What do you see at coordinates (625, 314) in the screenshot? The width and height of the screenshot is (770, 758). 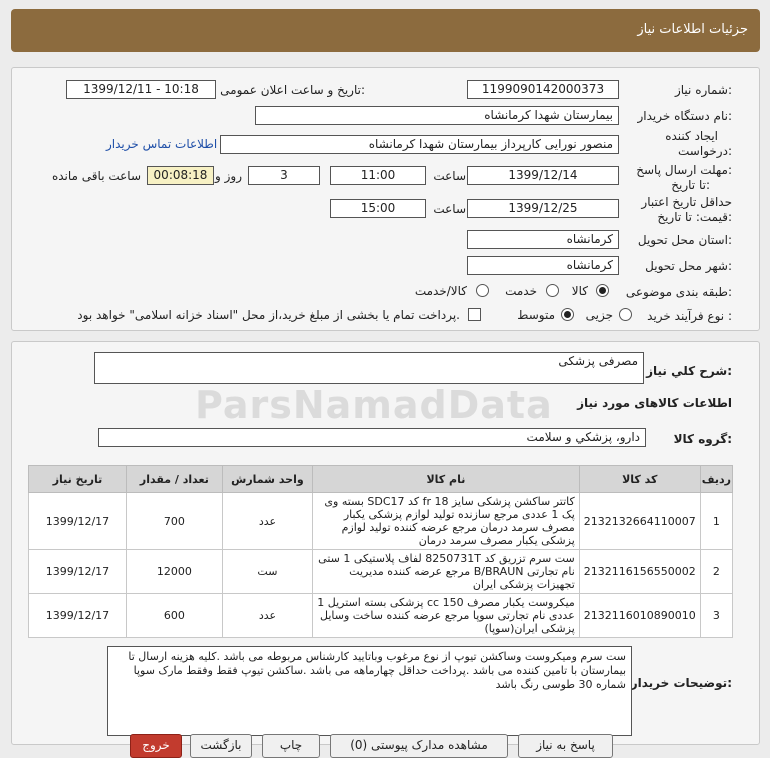 I see `purchase-type-radio-minor` at bounding box center [625, 314].